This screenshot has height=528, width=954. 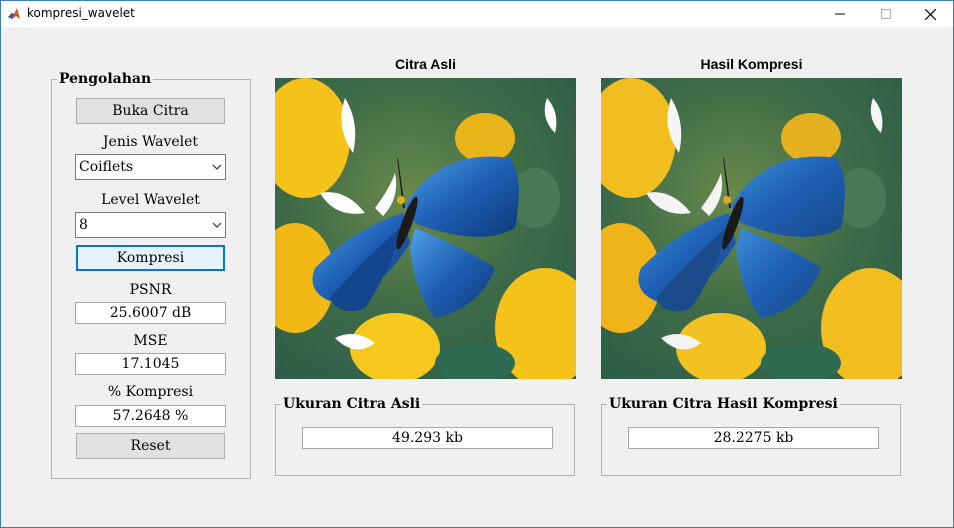 What do you see at coordinates (150, 313) in the screenshot?
I see `psnr-field: 25.6007 dB` at bounding box center [150, 313].